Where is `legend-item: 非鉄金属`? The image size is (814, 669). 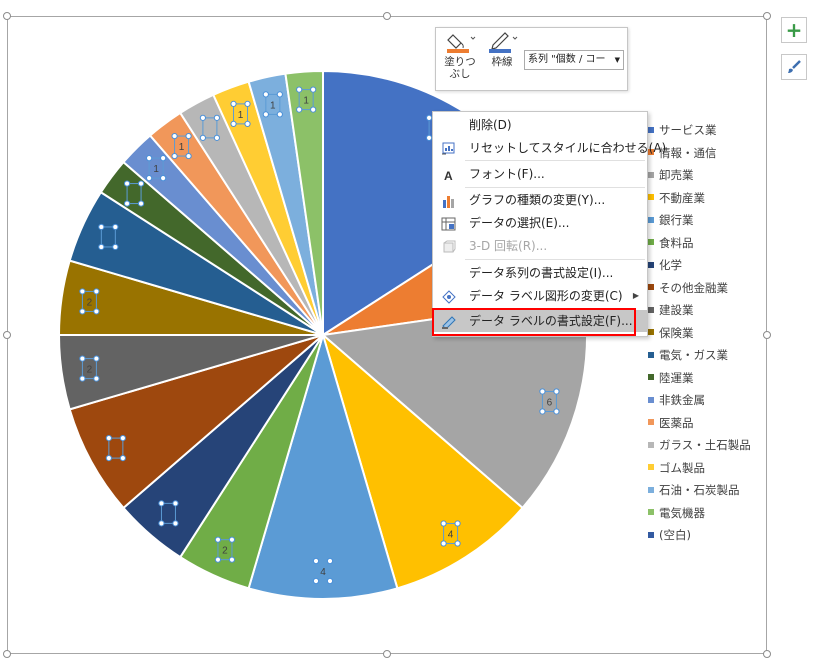 legend-item: 非鉄金属 is located at coordinates (713, 403).